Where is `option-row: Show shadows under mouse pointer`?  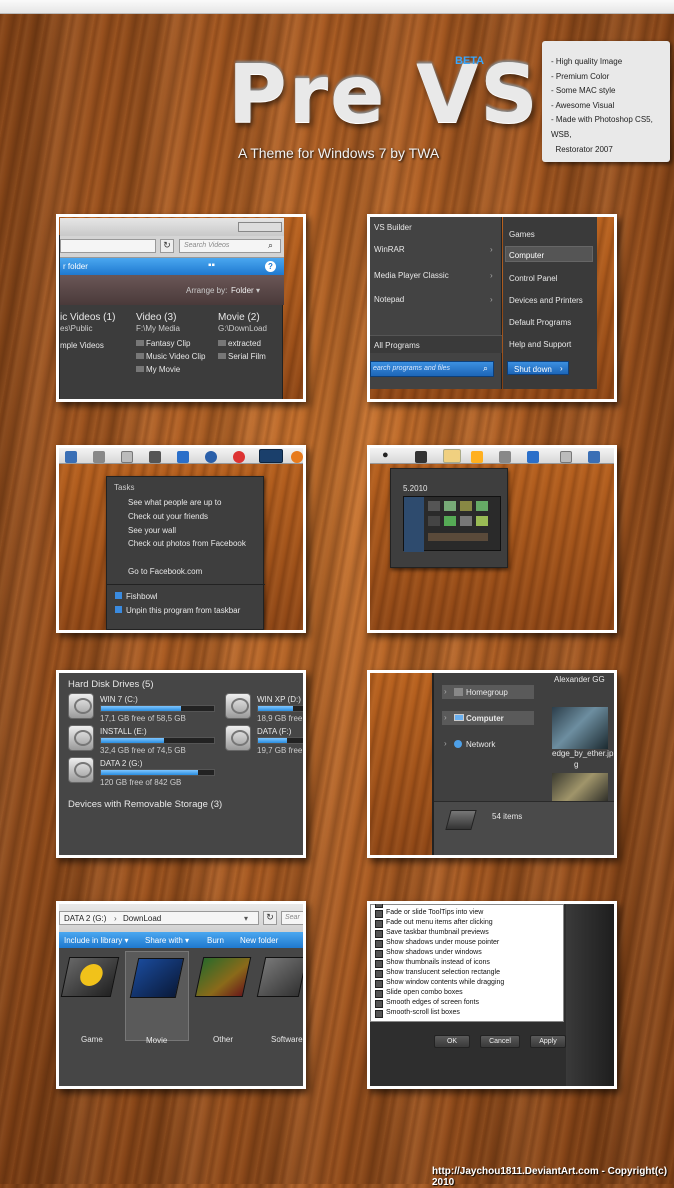 option-row: Show shadows under mouse pointer is located at coordinates (468, 944).